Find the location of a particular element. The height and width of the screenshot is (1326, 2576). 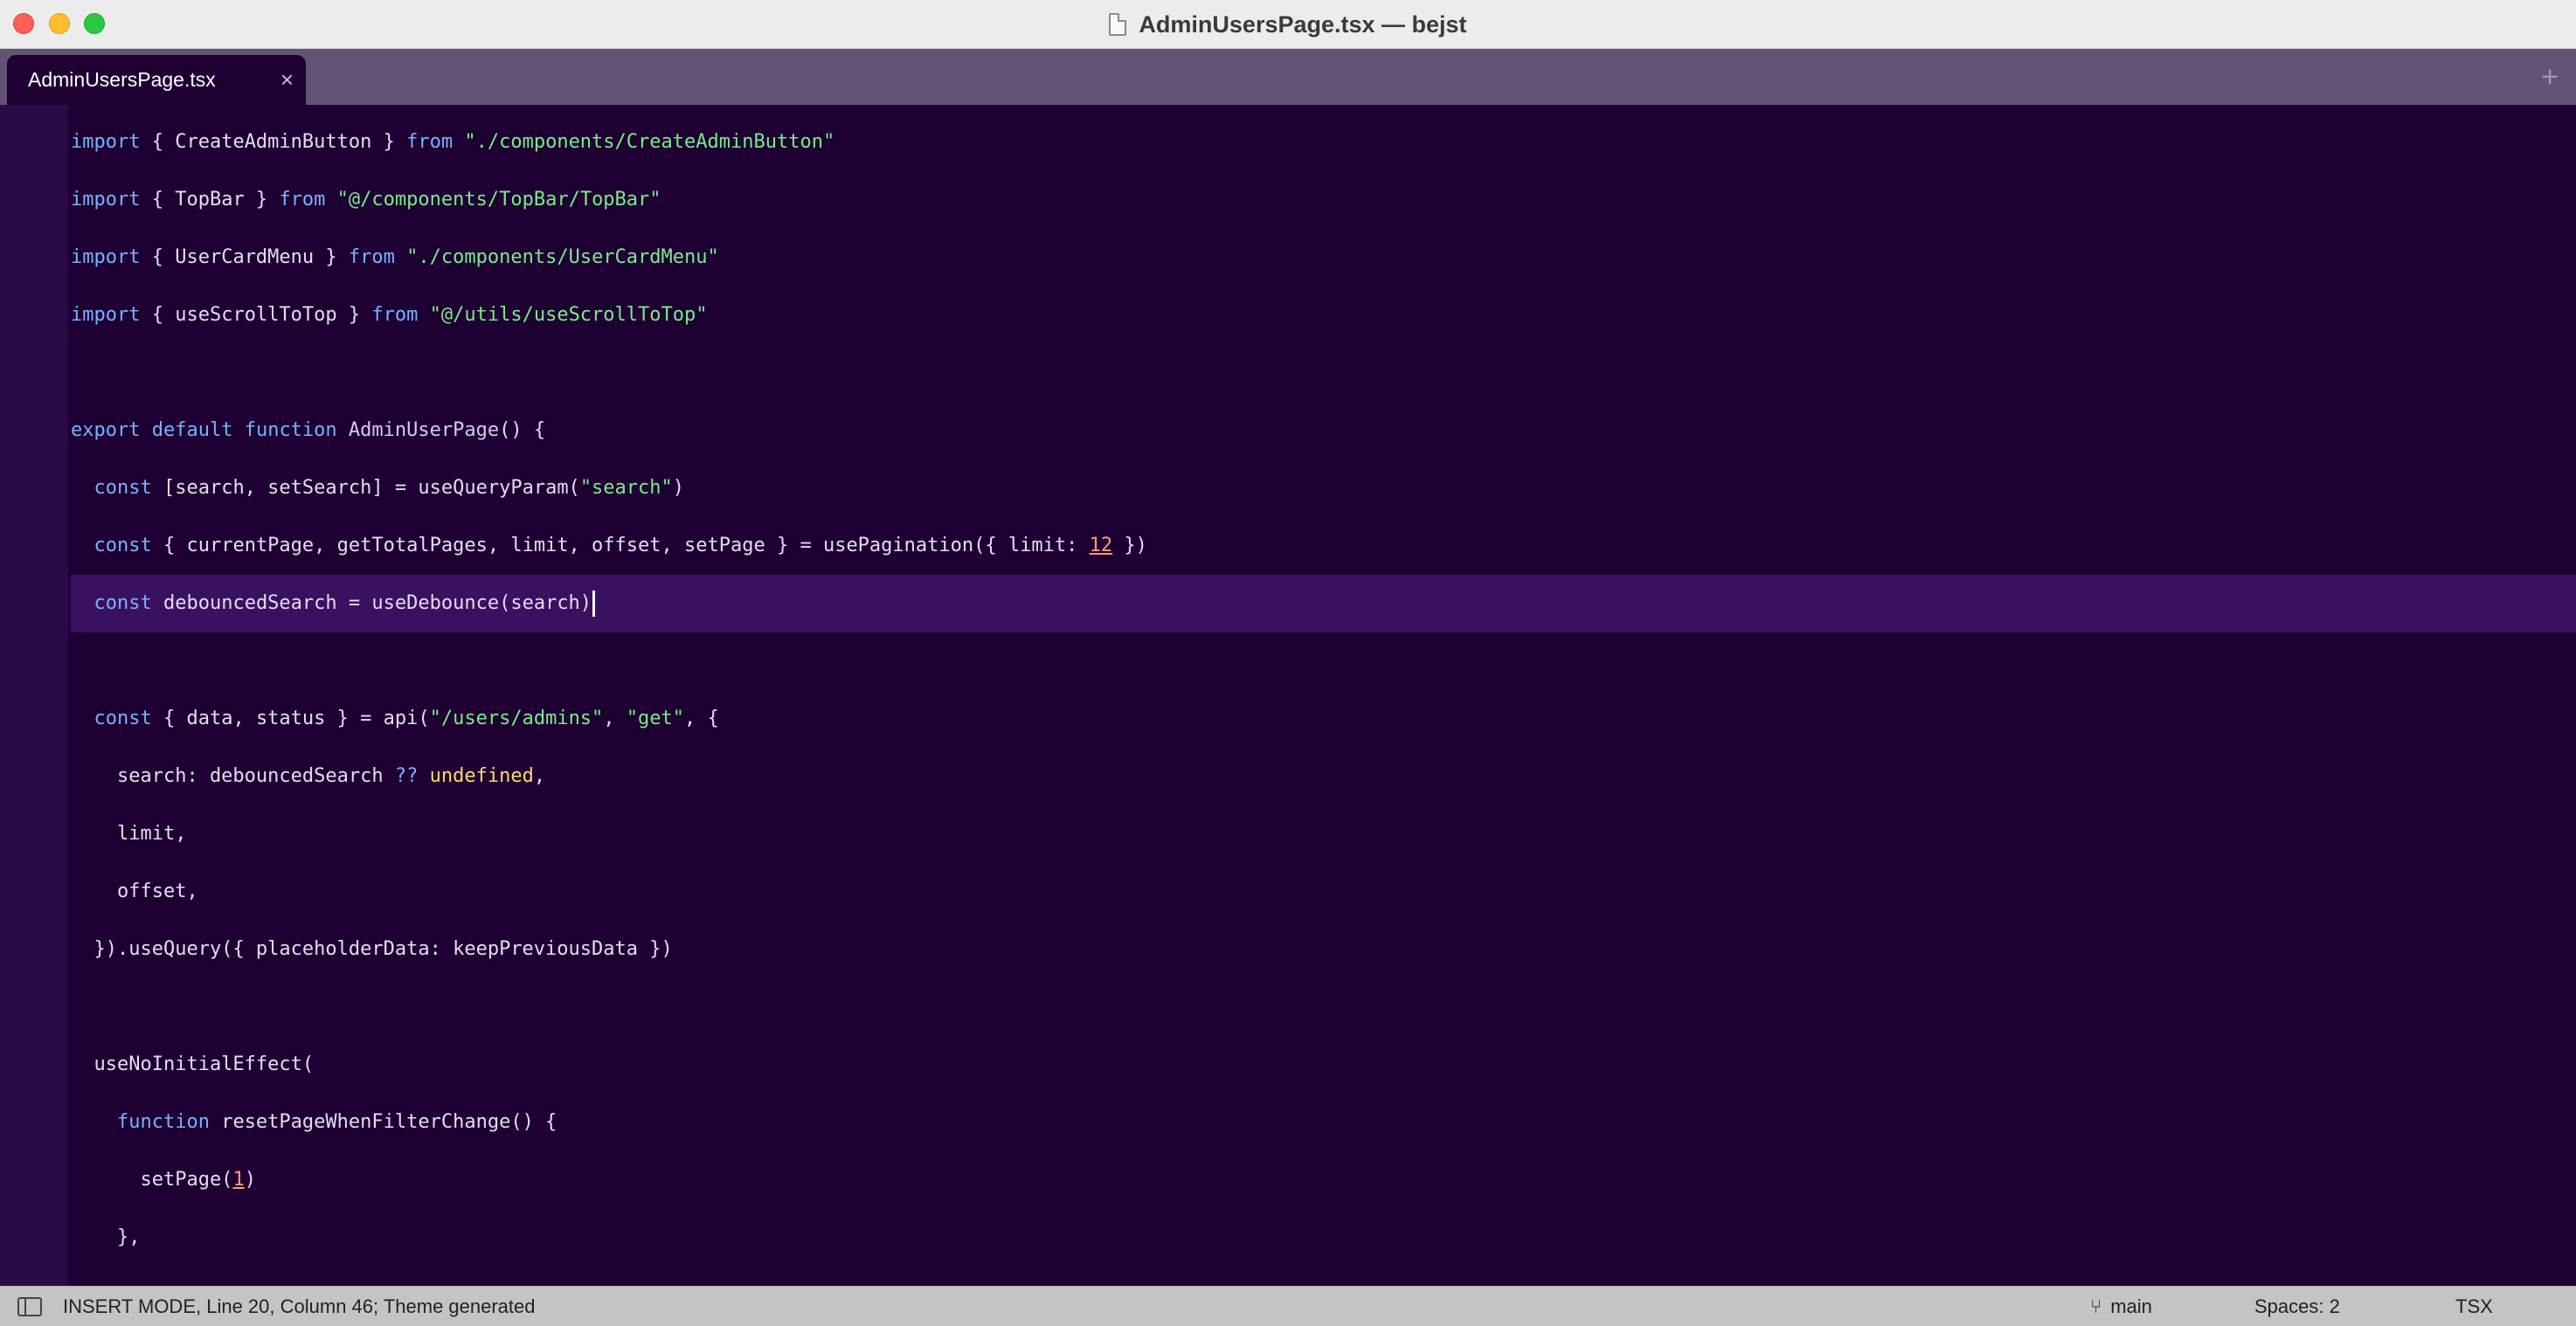

sidebar-toggle-icon is located at coordinates (29, 1306).